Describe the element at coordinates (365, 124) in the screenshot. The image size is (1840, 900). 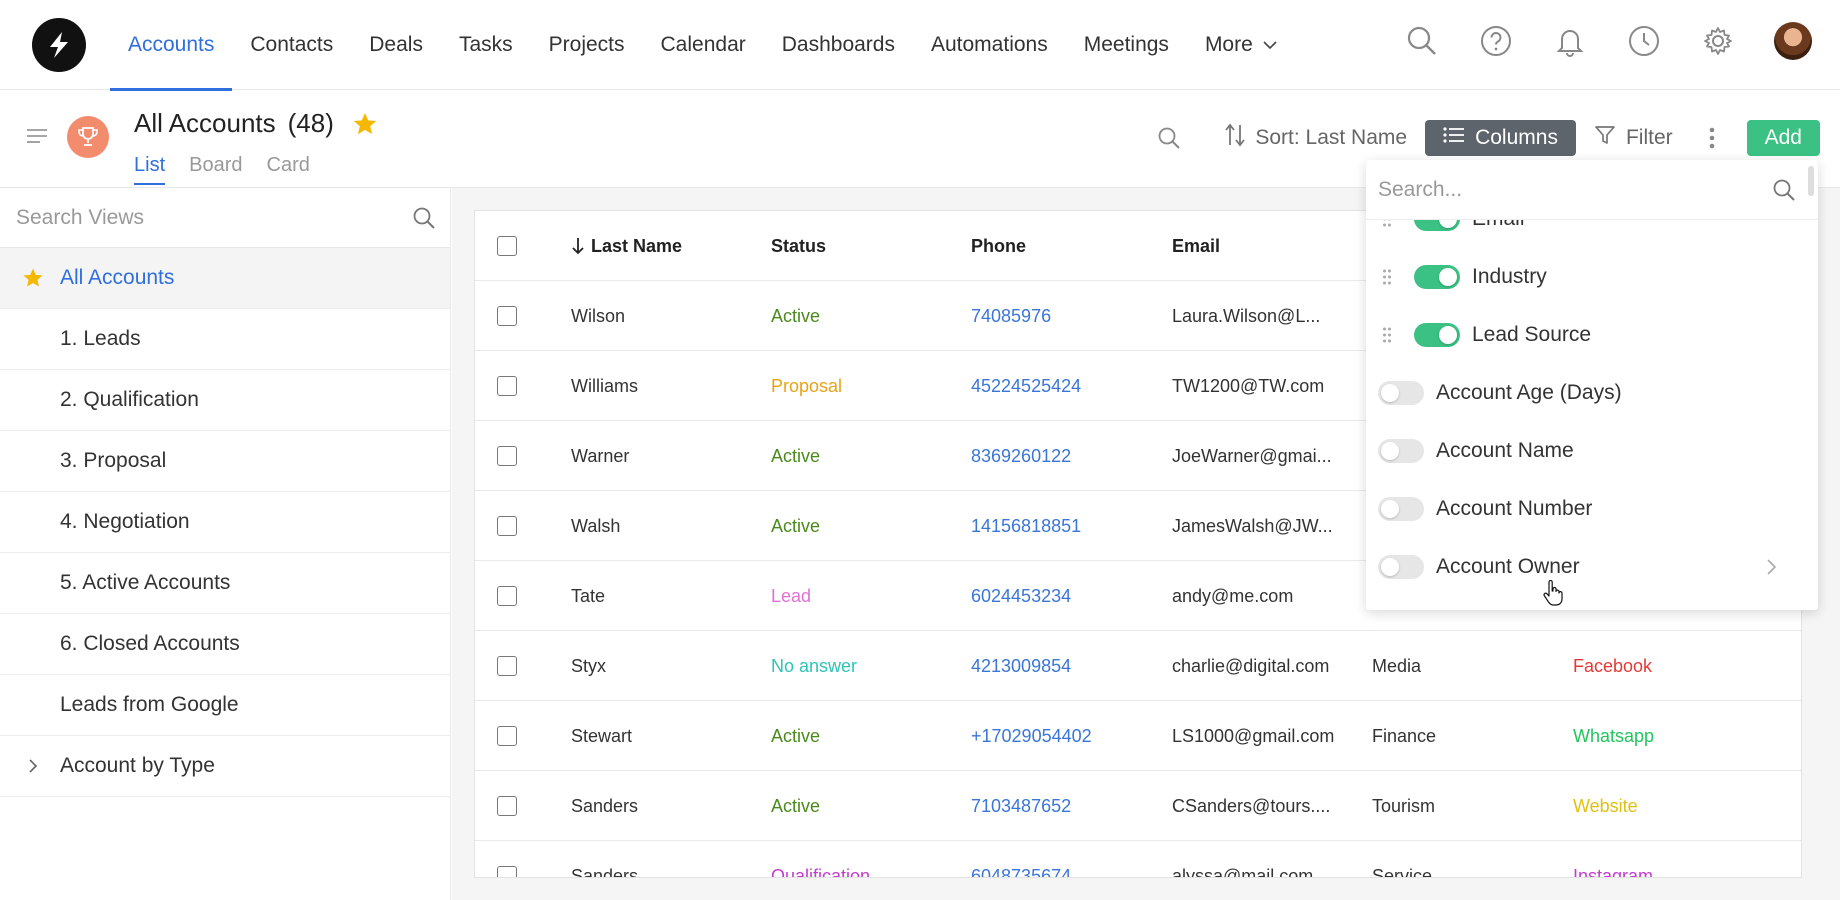
I see `favorite-star-icon` at that location.